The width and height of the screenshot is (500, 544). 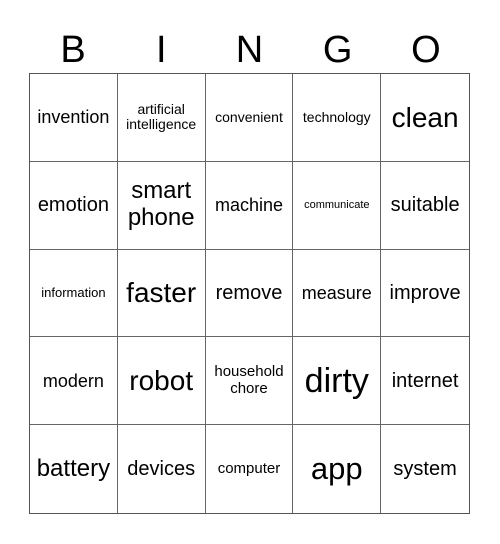 What do you see at coordinates (250, 469) in the screenshot?
I see `bingo-cell: computer` at bounding box center [250, 469].